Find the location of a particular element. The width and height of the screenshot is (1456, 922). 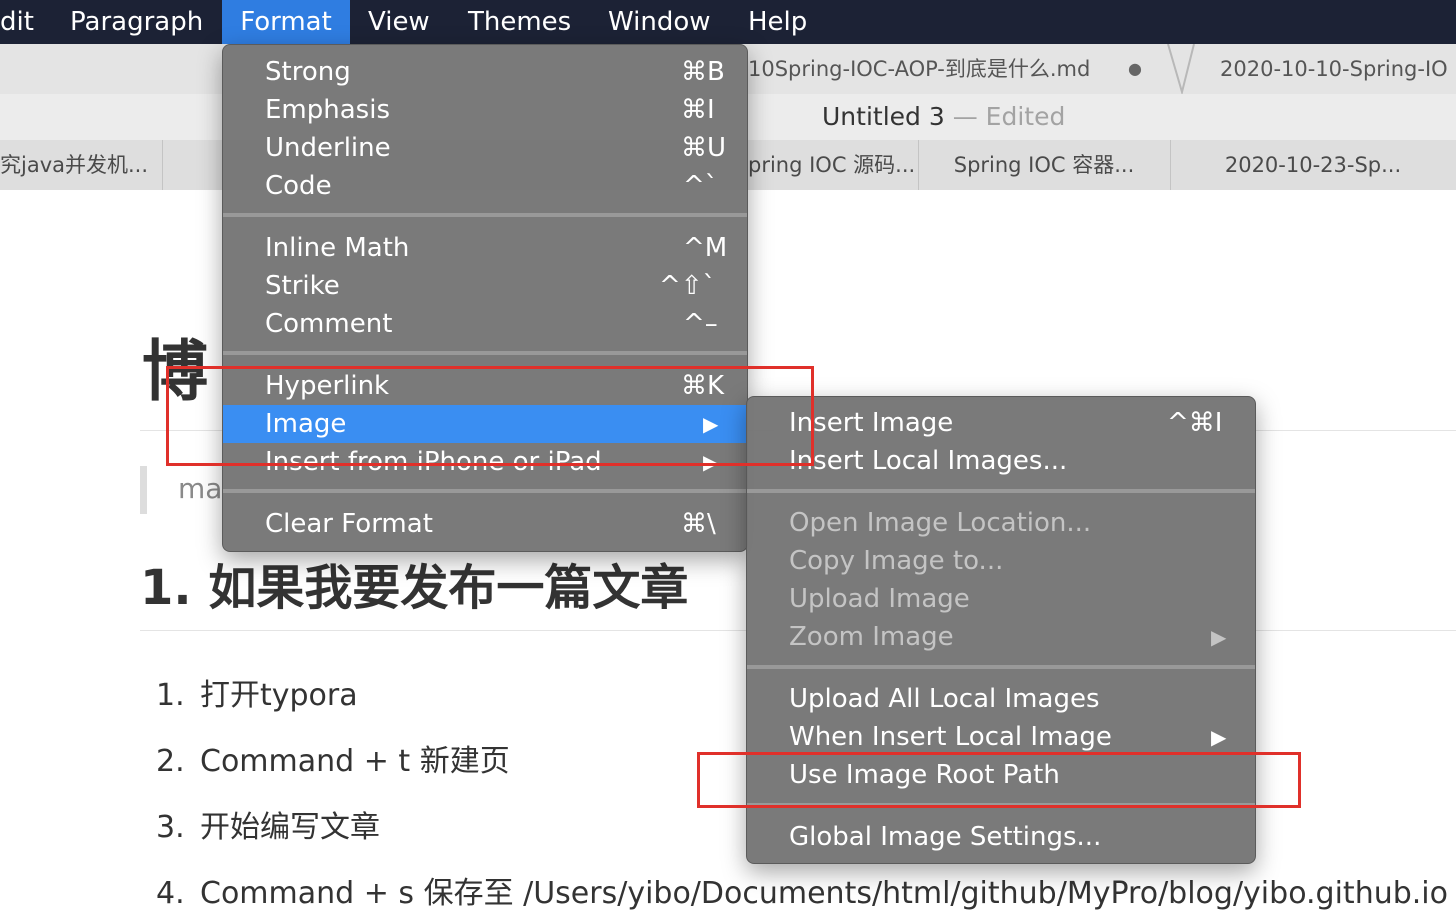

menu-item-label: Comment is located at coordinates (329, 324).